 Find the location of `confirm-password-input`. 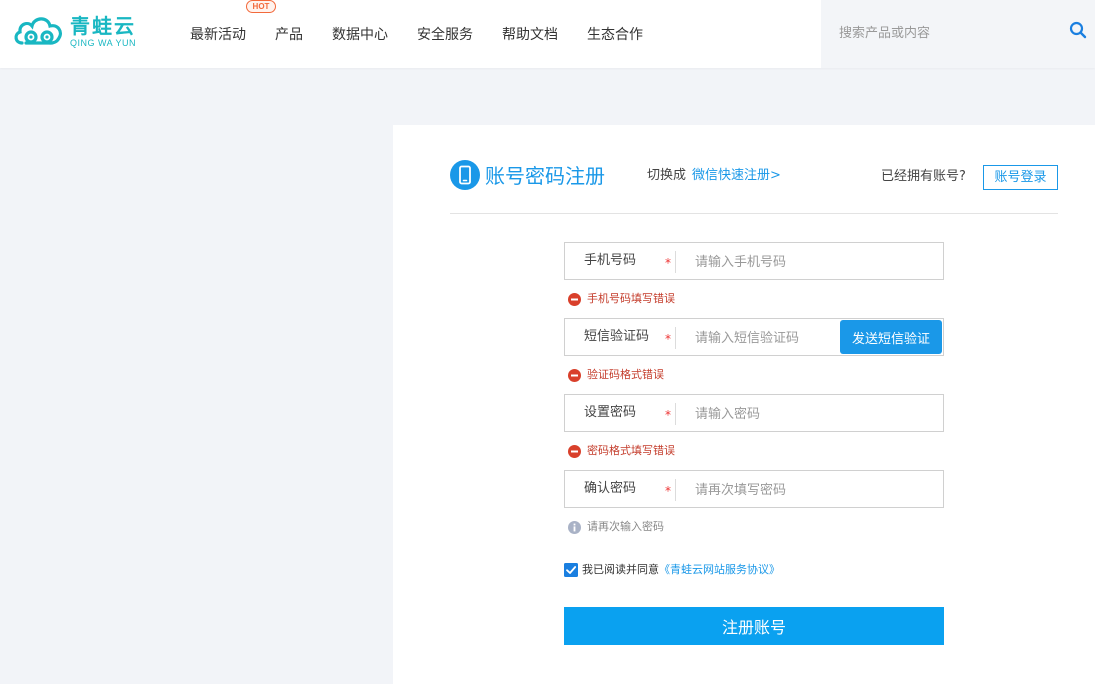

confirm-password-input is located at coordinates (805, 490).